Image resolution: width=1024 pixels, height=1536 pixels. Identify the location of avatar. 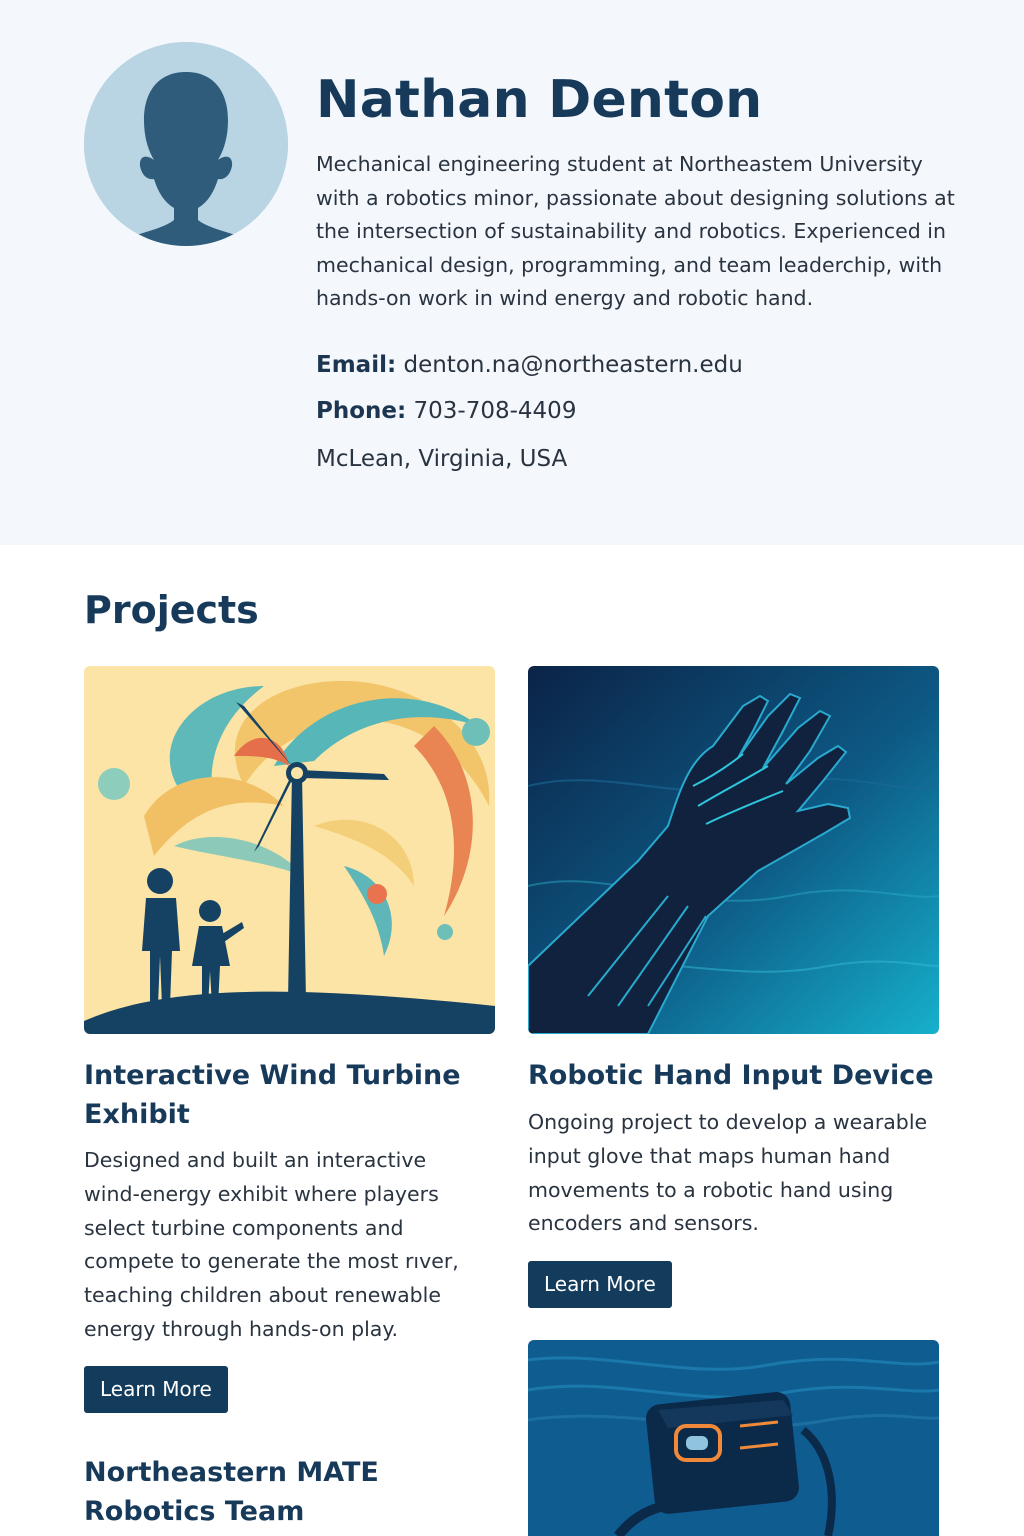
(186, 144).